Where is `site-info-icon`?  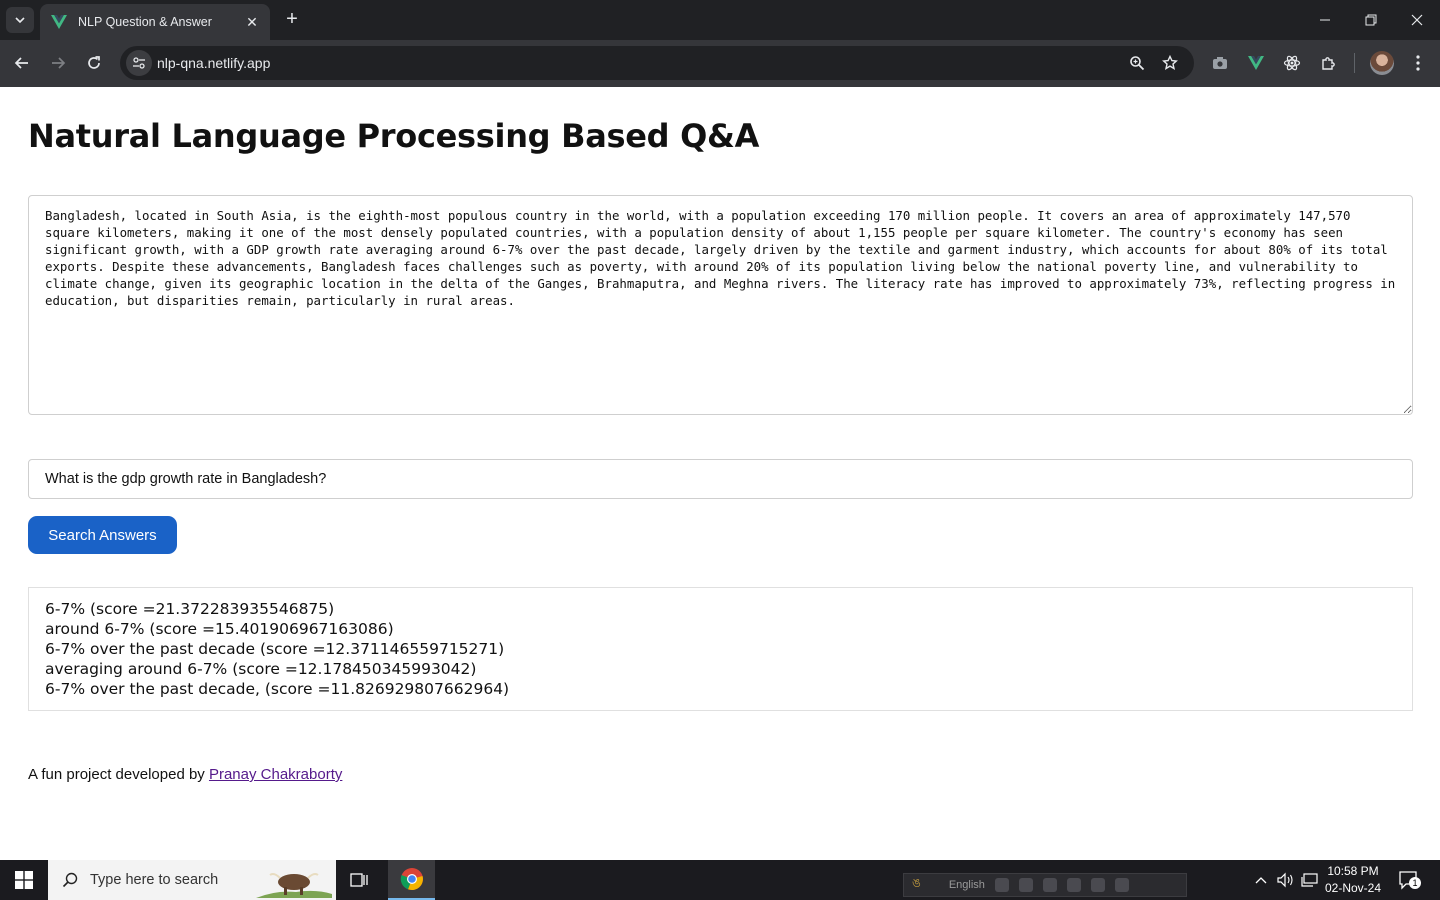 site-info-icon is located at coordinates (139, 63).